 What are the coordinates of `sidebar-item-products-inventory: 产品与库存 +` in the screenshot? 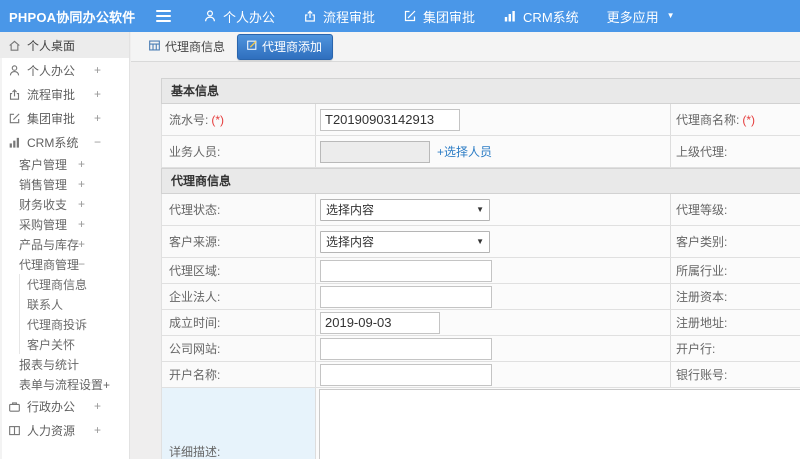 It's located at (64, 244).